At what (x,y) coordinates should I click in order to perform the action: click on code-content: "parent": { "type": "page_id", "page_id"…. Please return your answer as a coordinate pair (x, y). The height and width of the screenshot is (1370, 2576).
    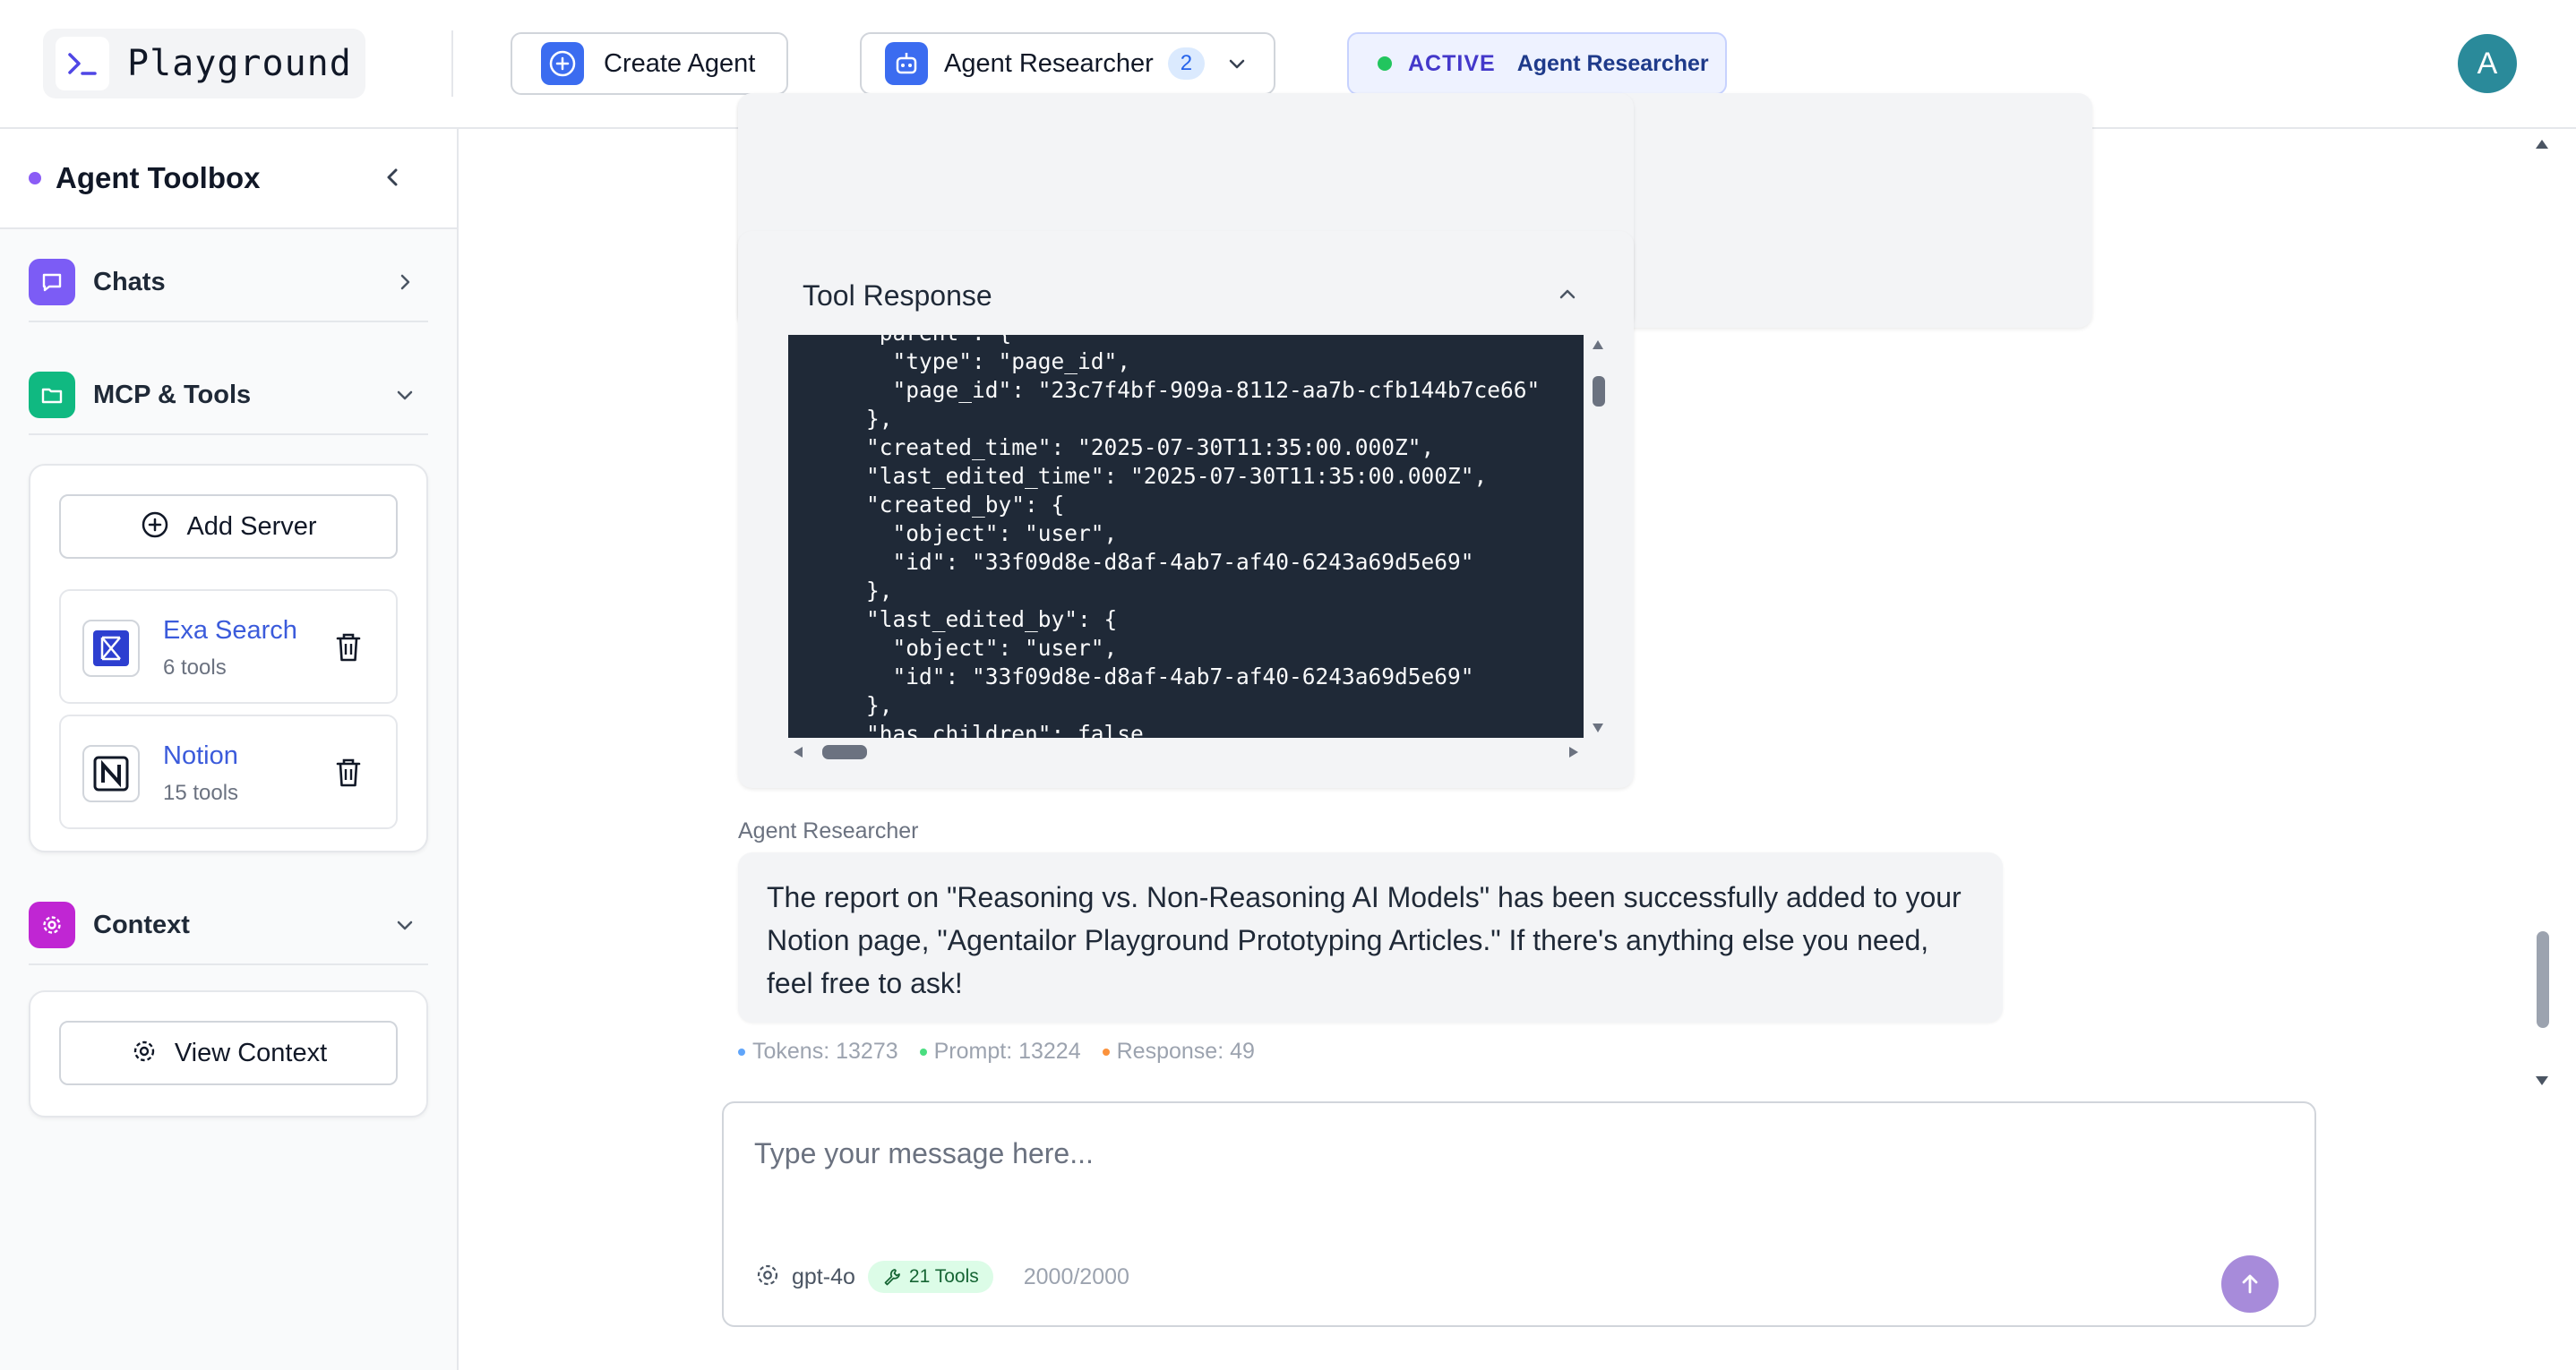
    Looking at the image, I should click on (1176, 537).